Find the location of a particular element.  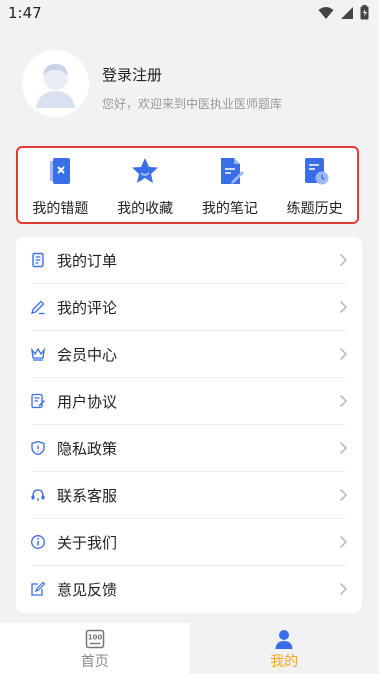

quick-item-favorites: 我的收藏 is located at coordinates (145, 185).